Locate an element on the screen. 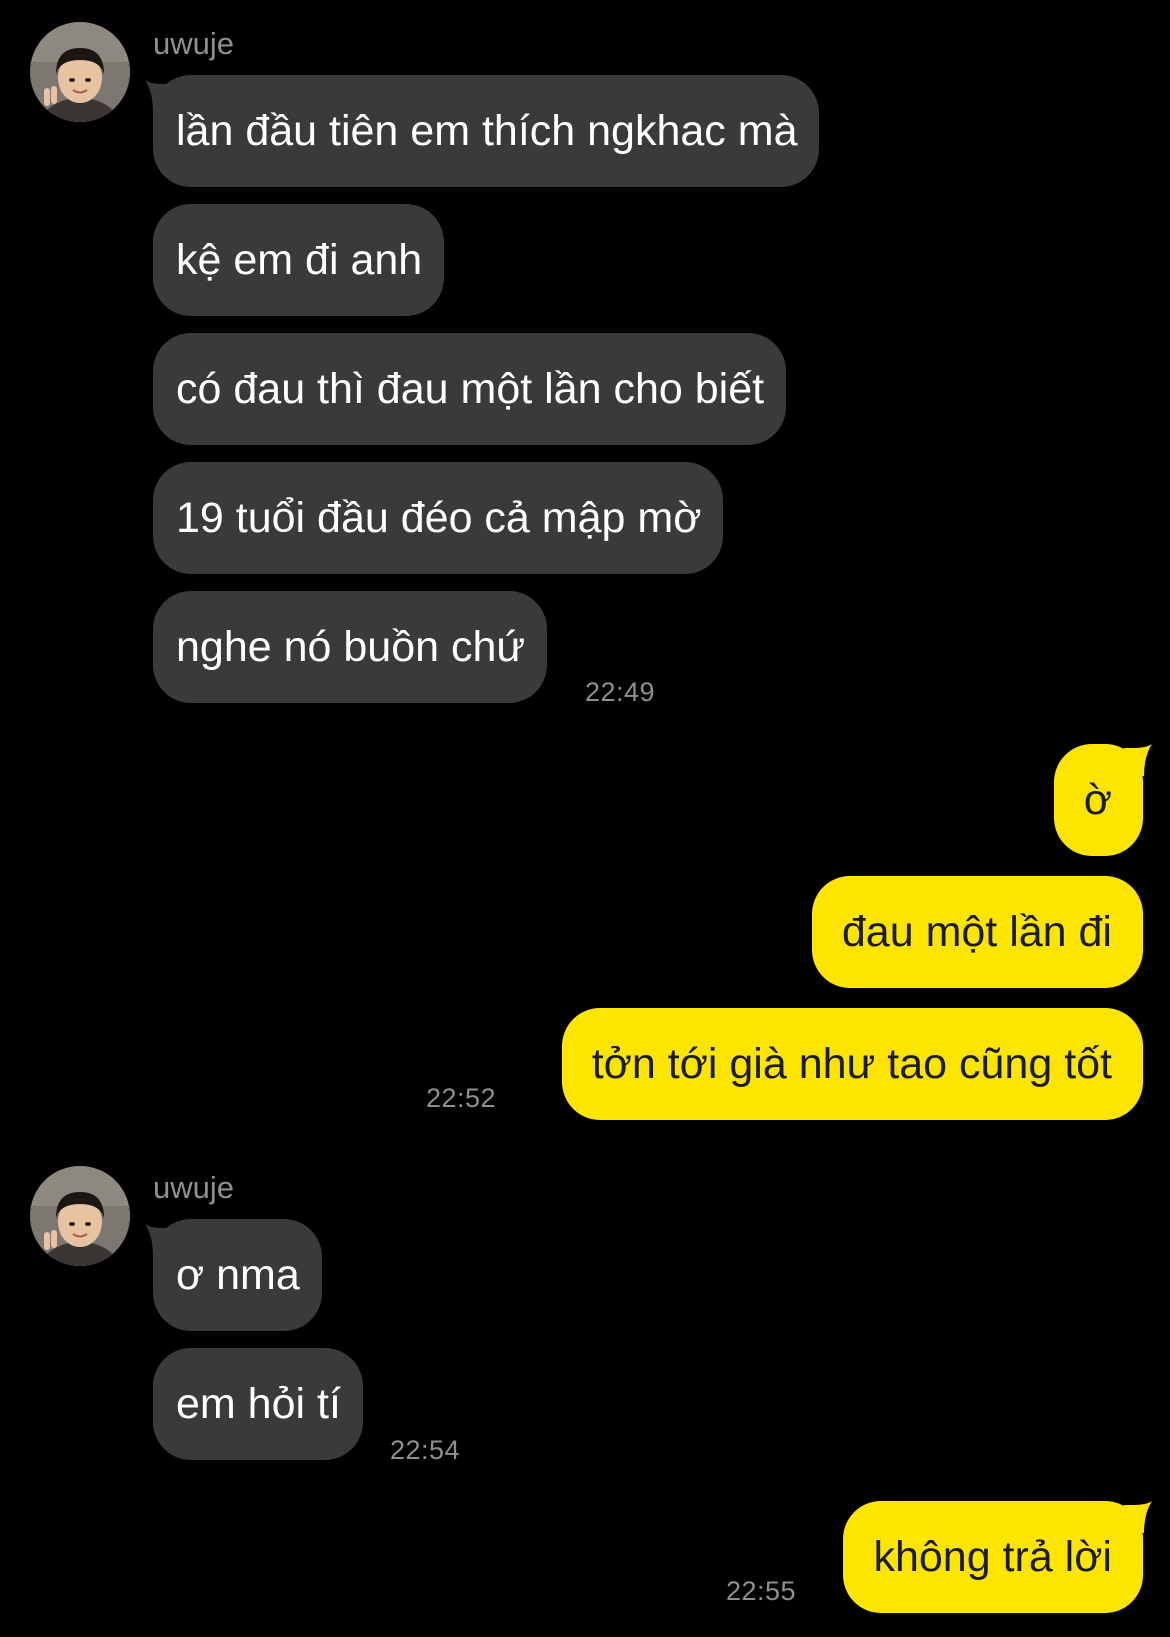 The width and height of the screenshot is (1170, 1637). outgoing-message: ờ is located at coordinates (1098, 800).